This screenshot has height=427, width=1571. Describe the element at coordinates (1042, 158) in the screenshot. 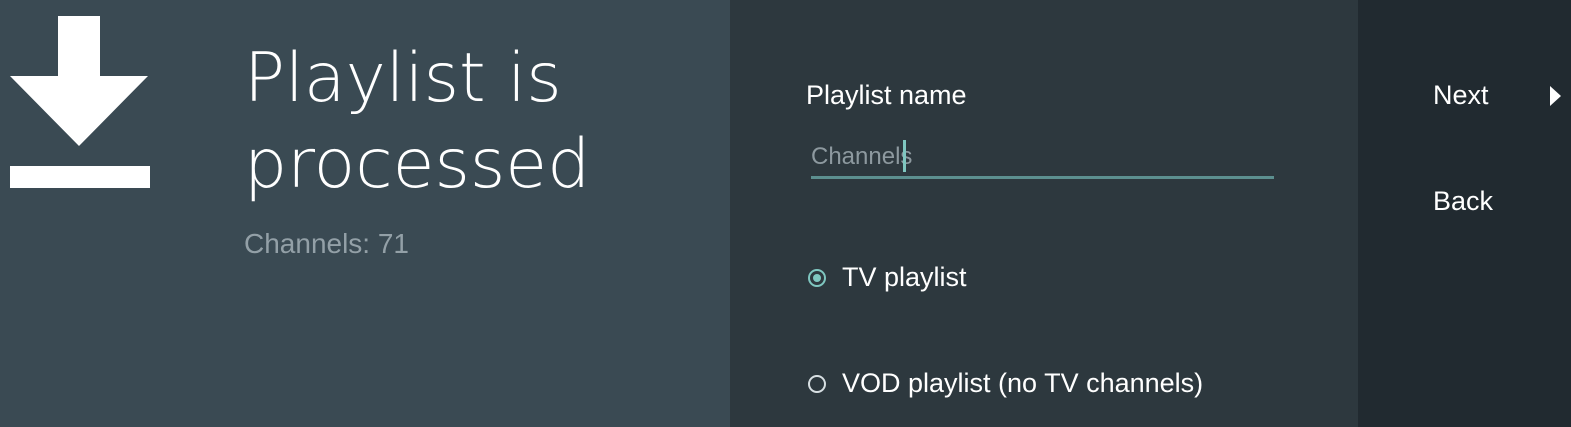

I see `playlist-name-input` at that location.